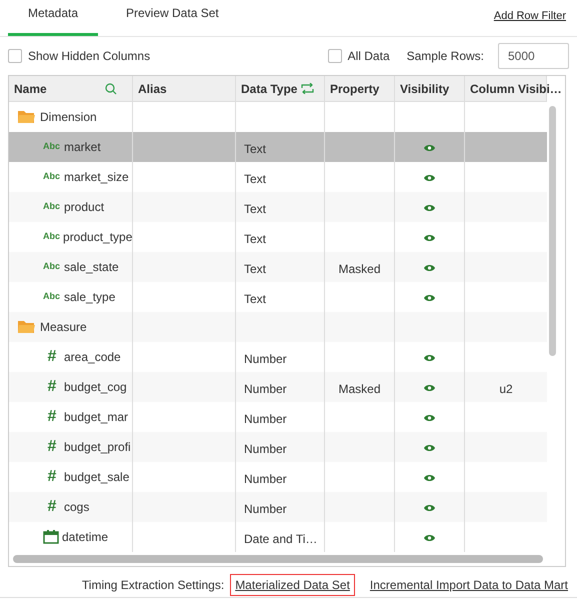 Image resolution: width=577 pixels, height=602 pixels. What do you see at coordinates (292, 585) in the screenshot?
I see `extraction-link: Materialized Data Set` at bounding box center [292, 585].